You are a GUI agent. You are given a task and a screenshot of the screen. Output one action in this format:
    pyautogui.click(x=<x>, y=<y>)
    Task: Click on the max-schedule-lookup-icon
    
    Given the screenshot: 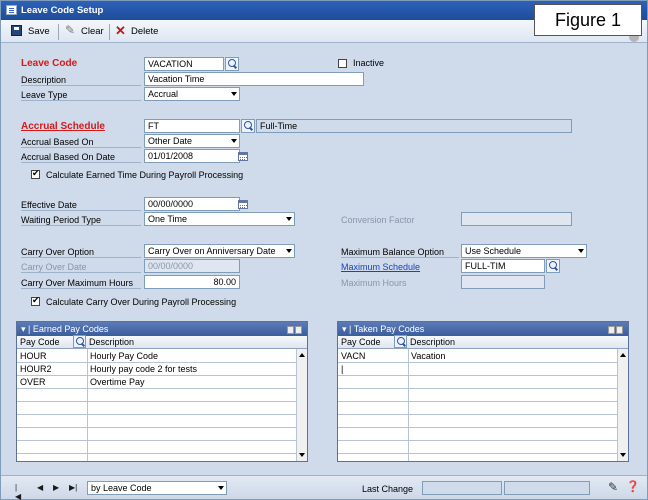 What is the action you would take?
    pyautogui.click(x=553, y=266)
    